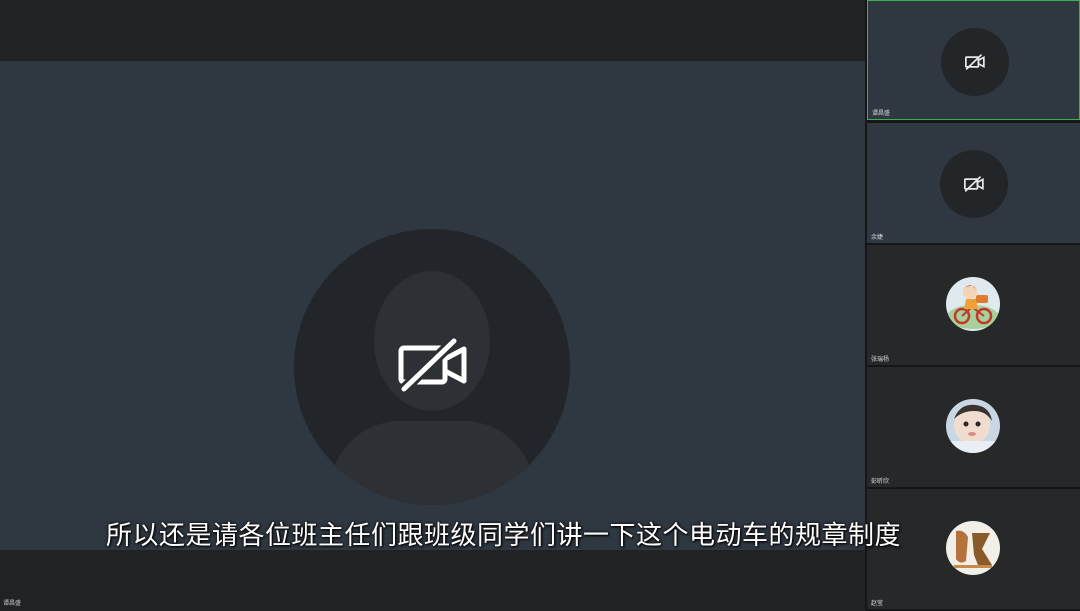 This screenshot has width=1080, height=611. I want to click on baby-photo-icon, so click(973, 426).